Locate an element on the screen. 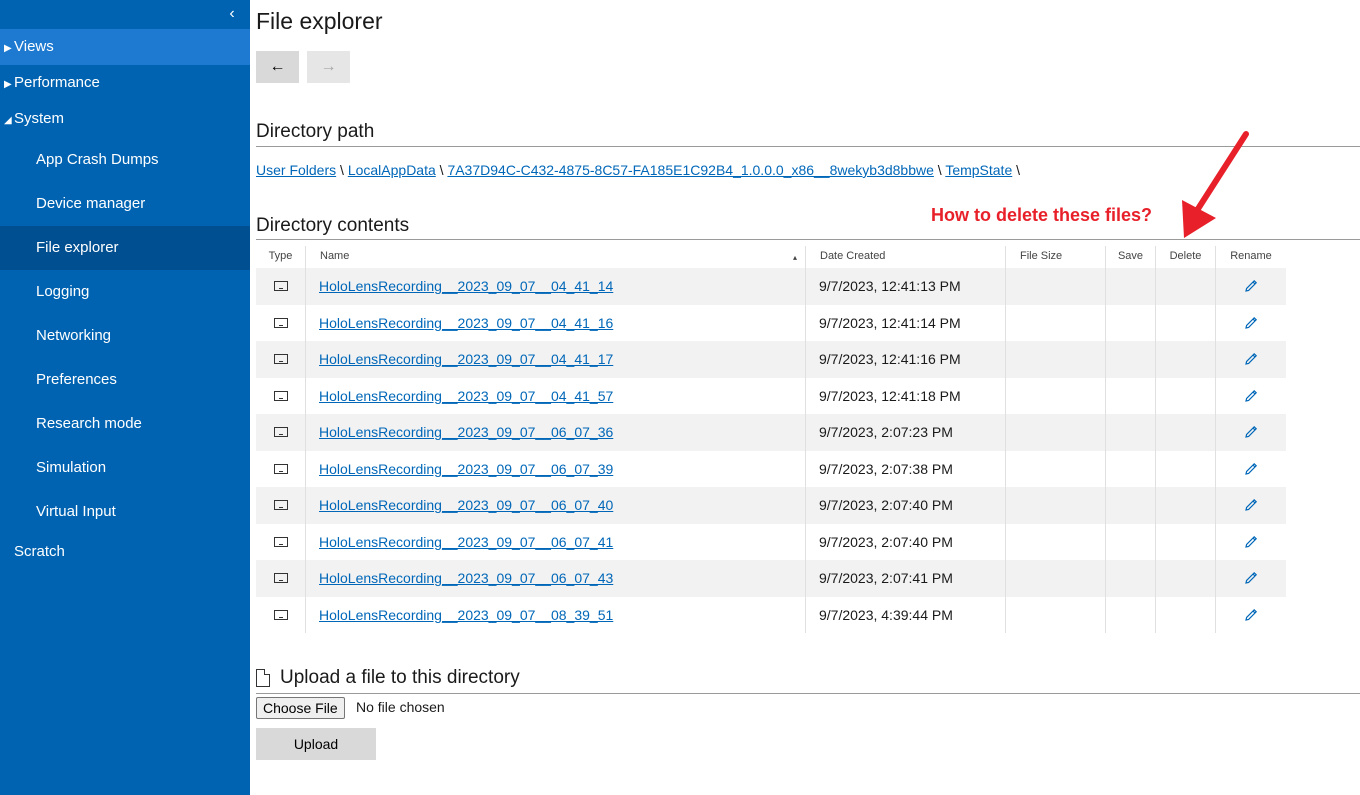 The height and width of the screenshot is (795, 1360). name-cell: HoloLensRecording__2023_09_07__04_41_14 is located at coordinates (556, 286).